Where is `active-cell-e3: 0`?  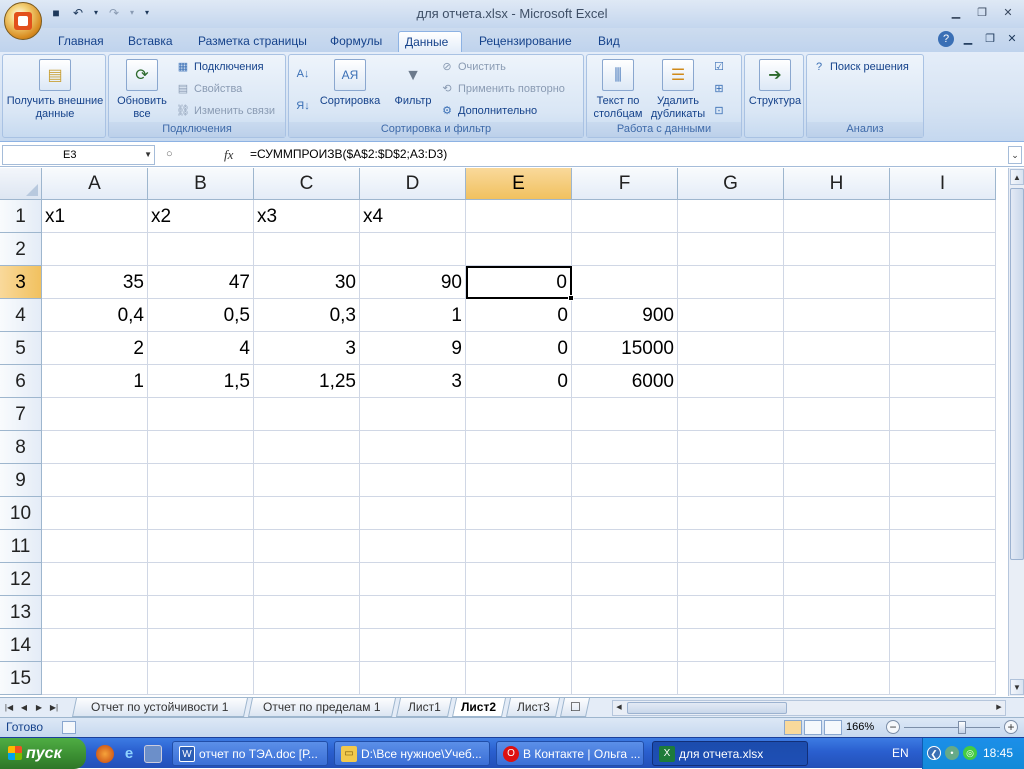
active-cell-e3: 0 is located at coordinates (519, 282).